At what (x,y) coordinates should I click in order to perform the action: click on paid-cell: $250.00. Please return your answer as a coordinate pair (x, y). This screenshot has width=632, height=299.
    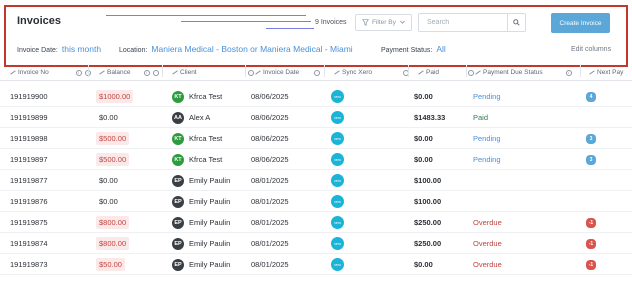
    Looking at the image, I should click on (428, 243).